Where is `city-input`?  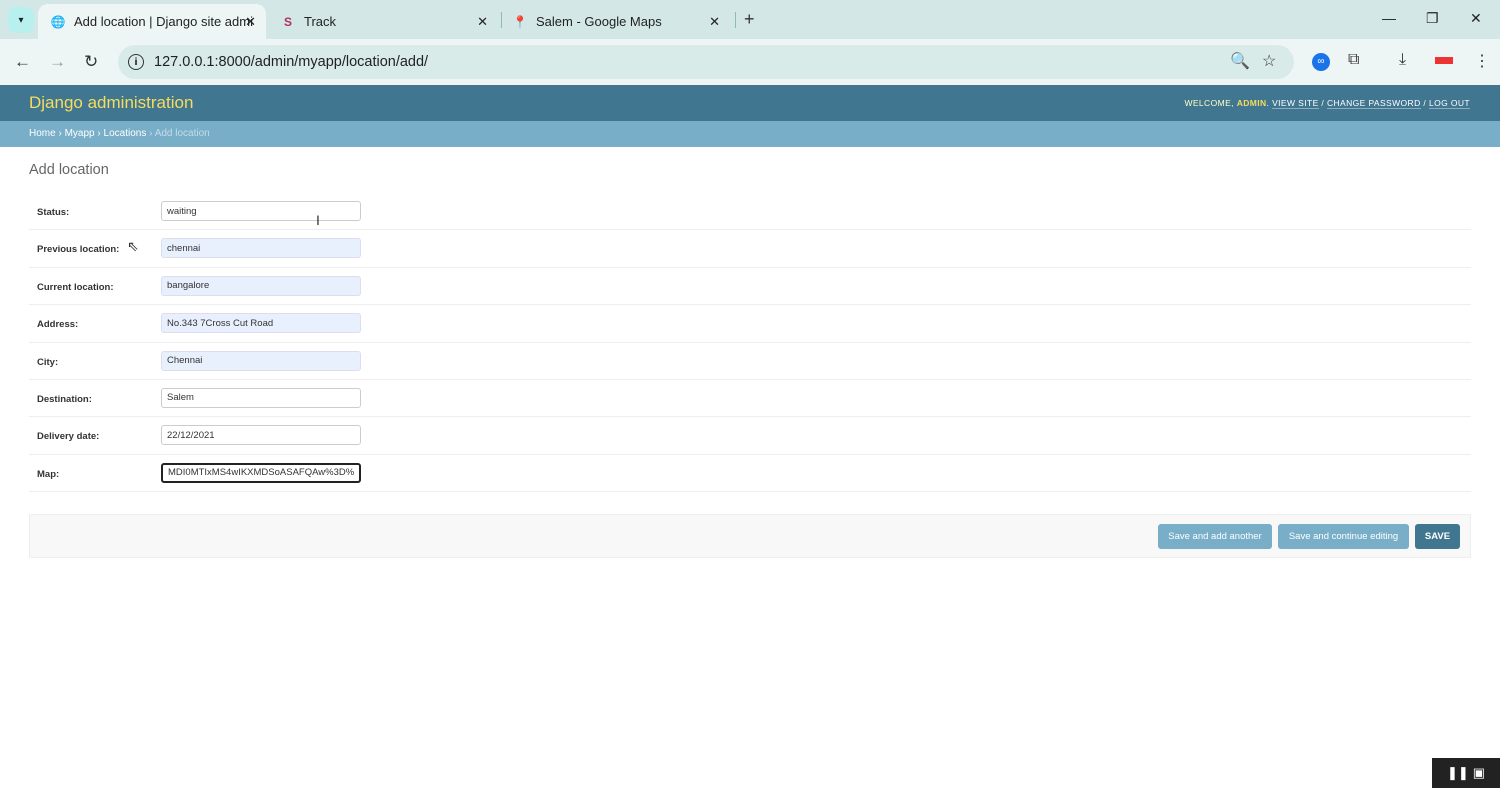
city-input is located at coordinates (261, 360).